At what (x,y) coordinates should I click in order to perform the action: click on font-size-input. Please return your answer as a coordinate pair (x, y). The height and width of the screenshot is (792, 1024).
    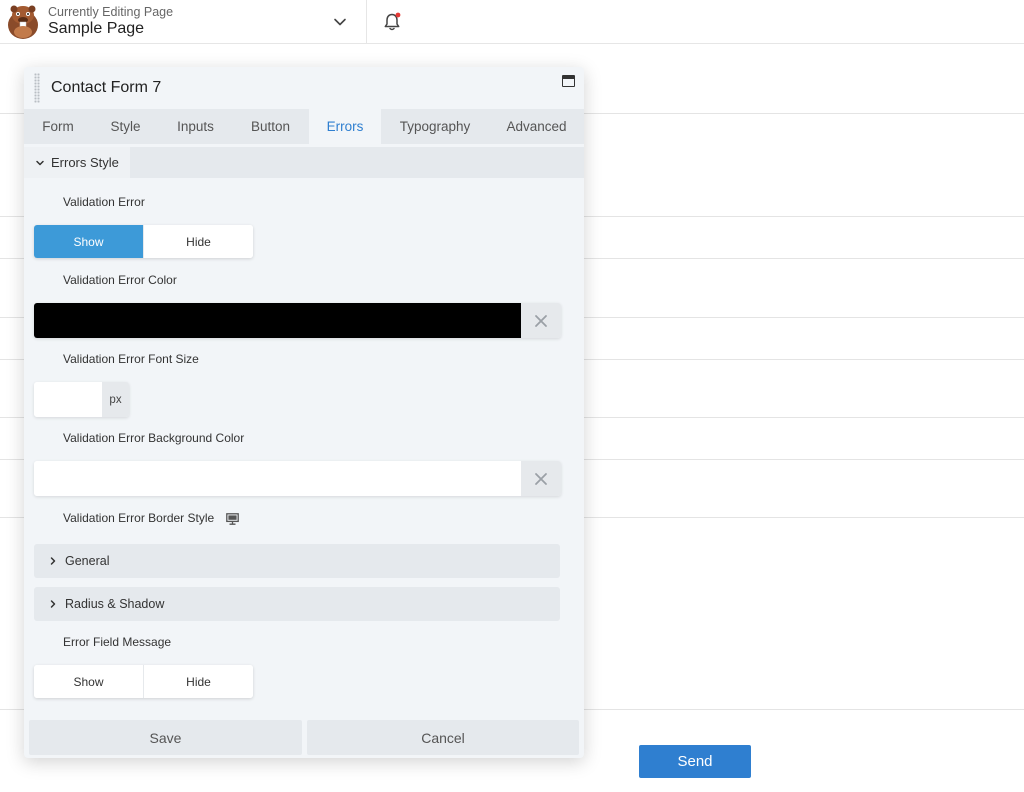
    Looking at the image, I should click on (68, 399).